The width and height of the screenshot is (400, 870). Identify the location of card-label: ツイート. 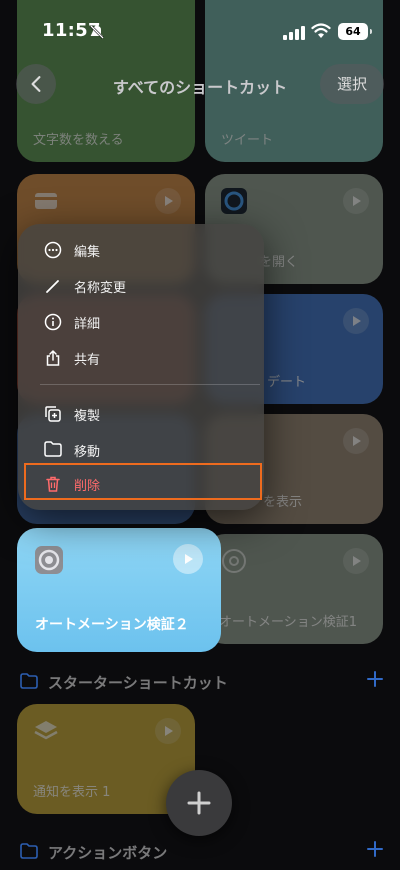
(247, 140).